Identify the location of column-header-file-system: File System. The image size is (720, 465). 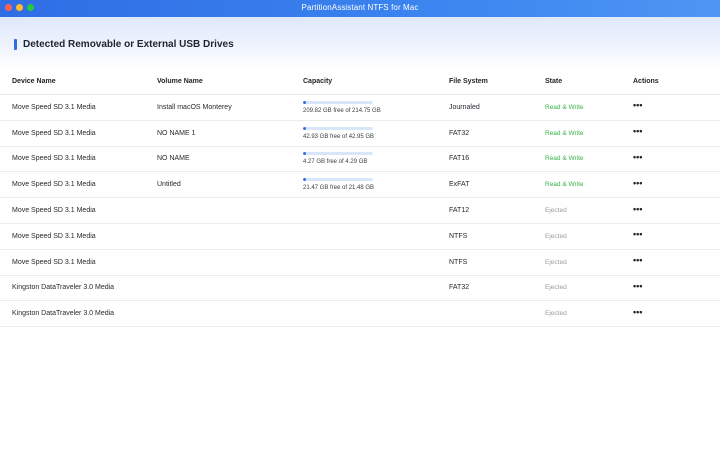
(468, 81).